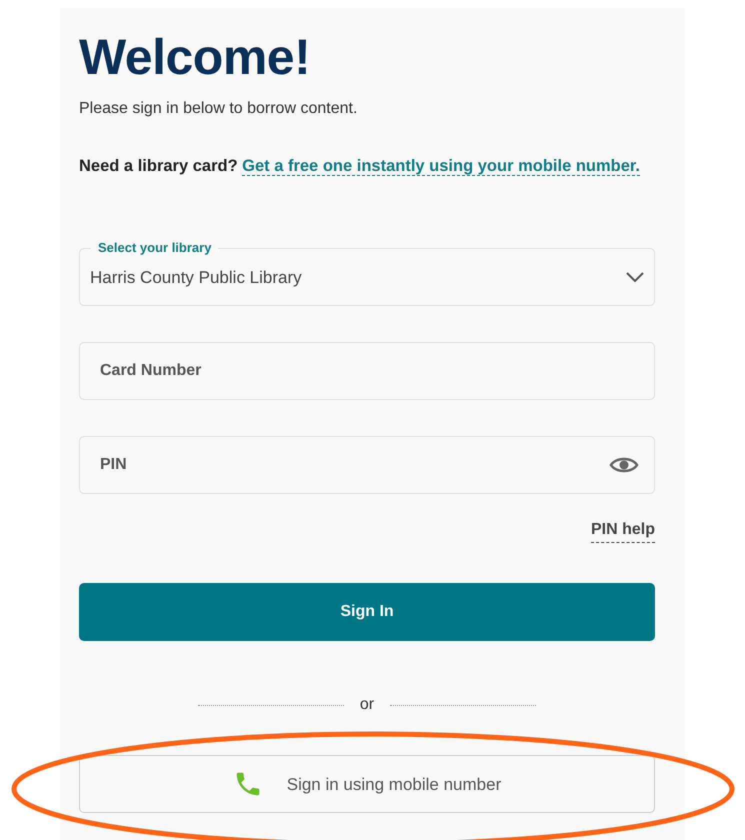  I want to click on chevron-down-icon, so click(635, 277).